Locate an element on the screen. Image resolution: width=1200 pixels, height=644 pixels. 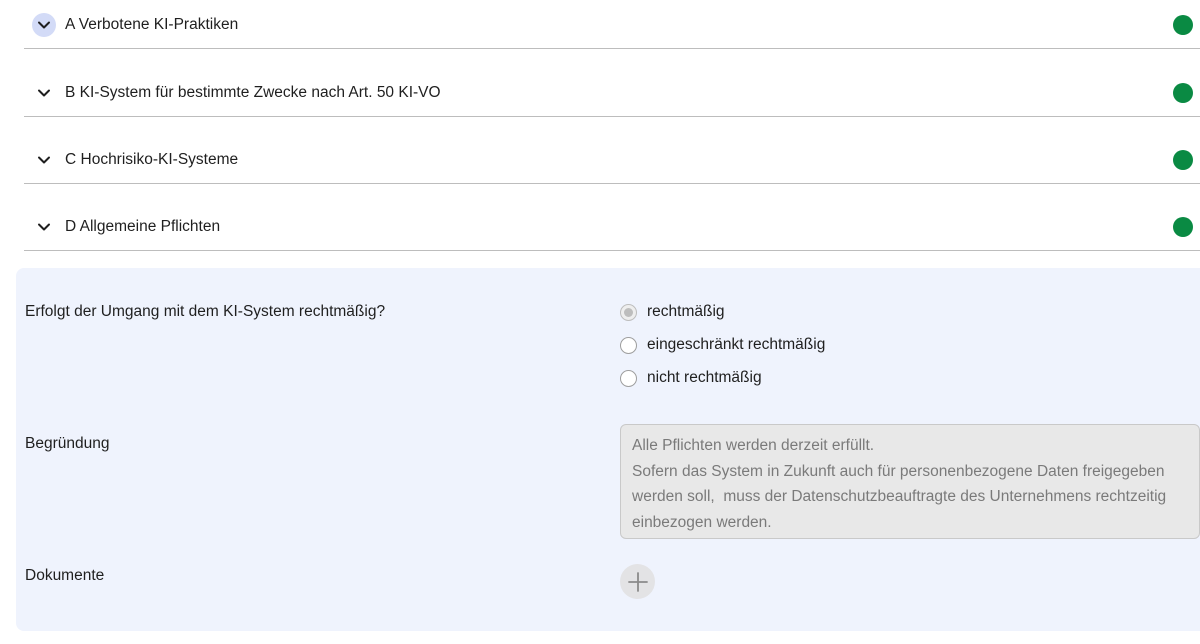
radio-label: eingeschränkt rechtmäßig is located at coordinates (736, 344).